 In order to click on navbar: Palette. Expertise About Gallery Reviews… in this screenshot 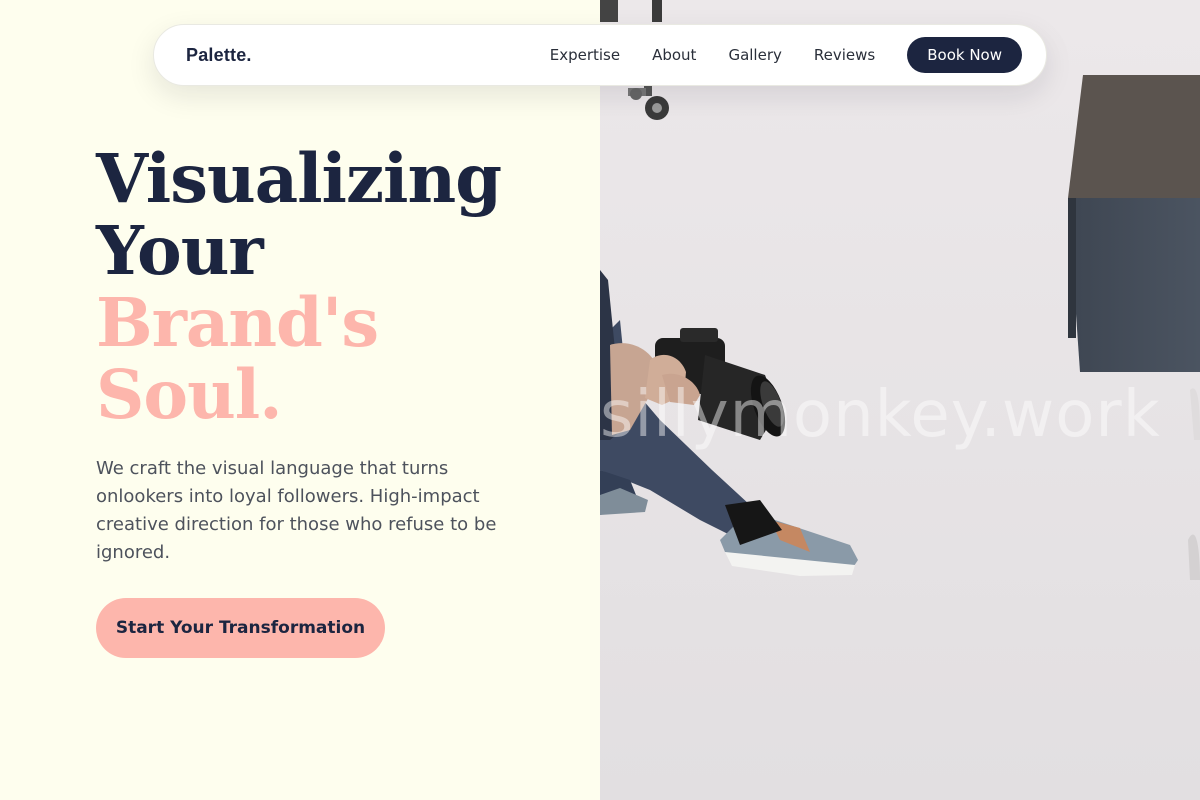, I will do `click(600, 55)`.